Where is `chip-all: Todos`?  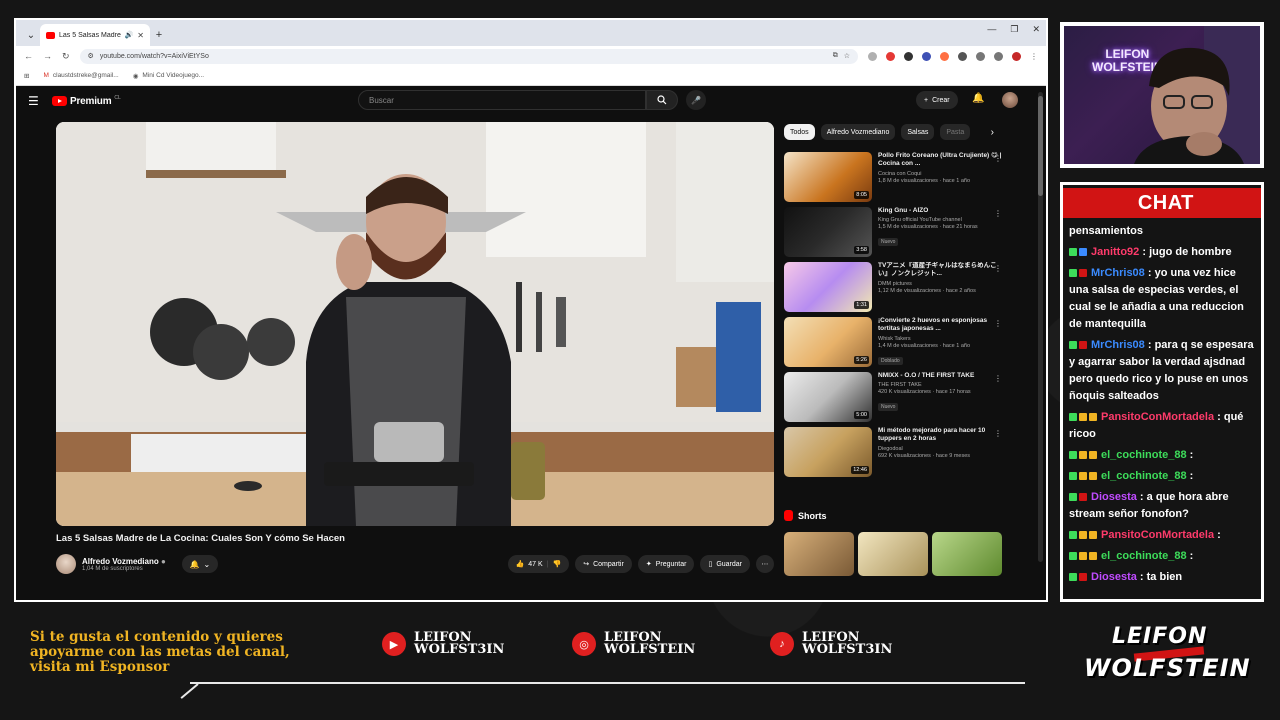
chip-all: Todos is located at coordinates (799, 132).